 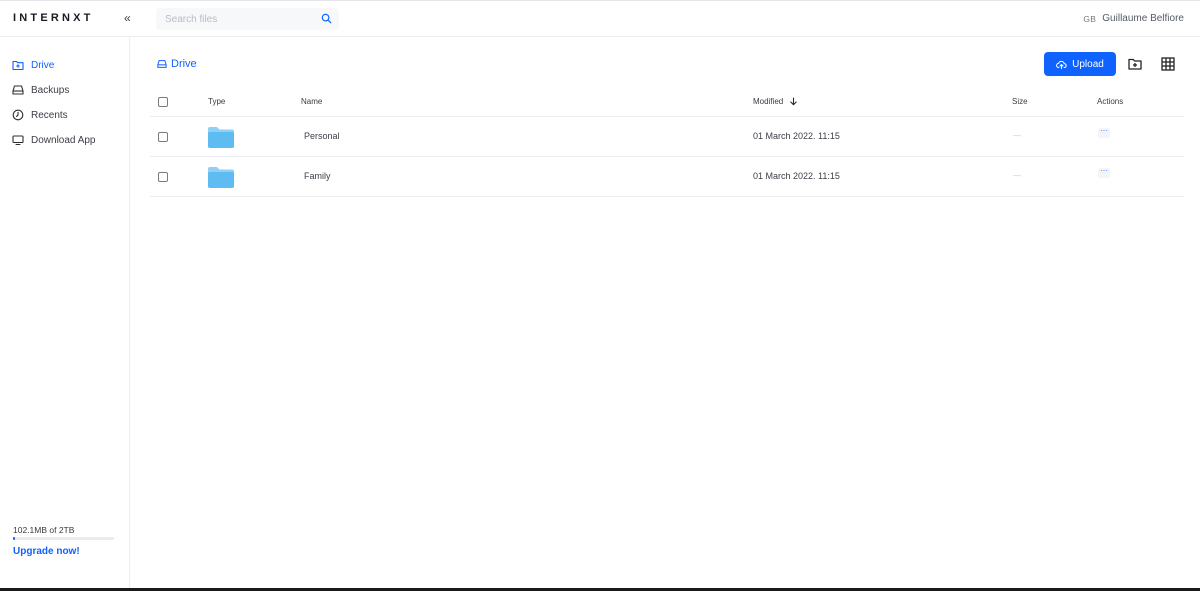 What do you see at coordinates (53, 18) in the screenshot?
I see `app-logo: INTERNXT` at bounding box center [53, 18].